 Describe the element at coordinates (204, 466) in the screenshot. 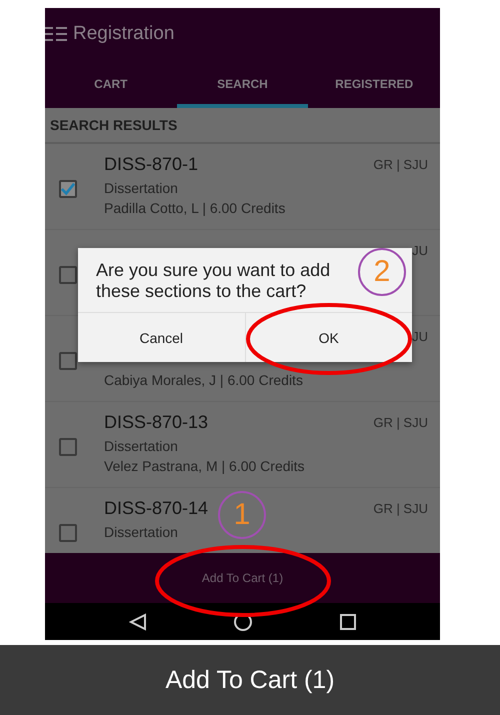

I see `course-details: Velez Pastrana, M | 6.00 Credits` at that location.